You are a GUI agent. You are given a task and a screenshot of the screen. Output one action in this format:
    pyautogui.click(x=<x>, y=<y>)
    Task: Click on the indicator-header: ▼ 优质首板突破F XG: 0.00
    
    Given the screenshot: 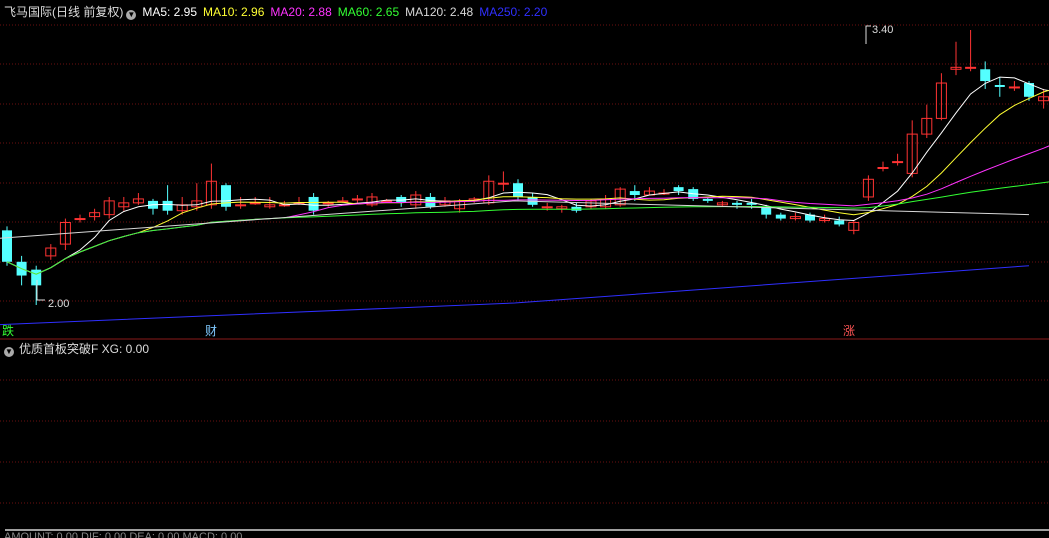 What is the action you would take?
    pyautogui.click(x=76, y=349)
    